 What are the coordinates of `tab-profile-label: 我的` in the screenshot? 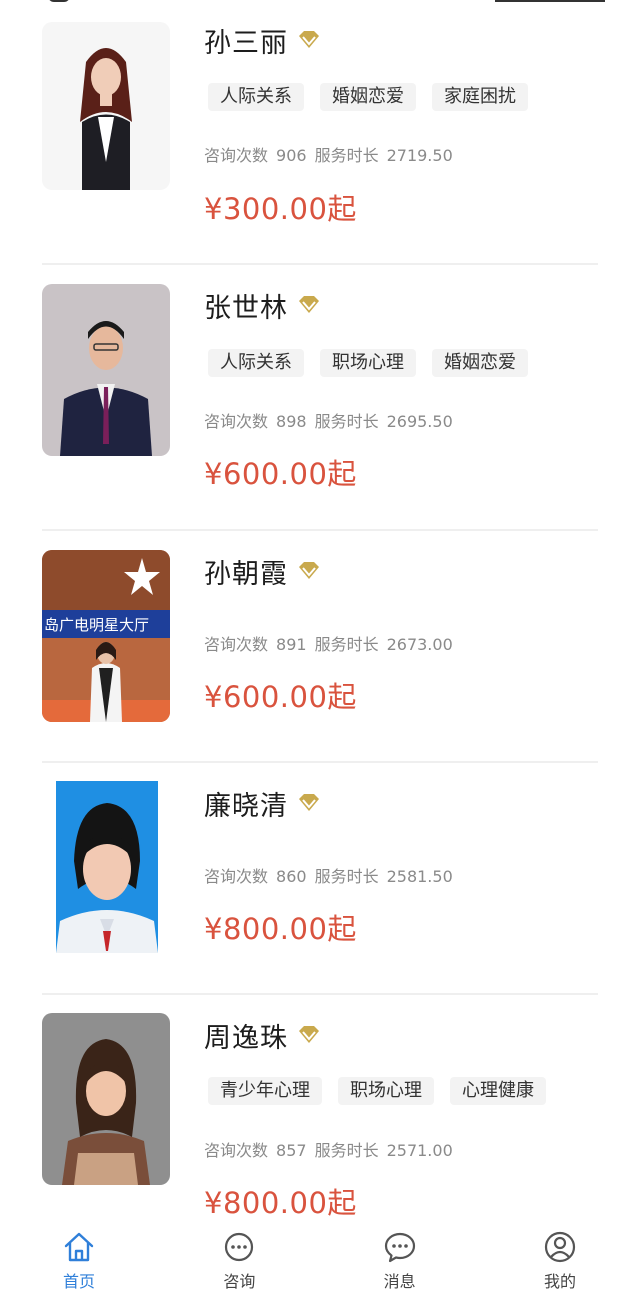 It's located at (559, 1281).